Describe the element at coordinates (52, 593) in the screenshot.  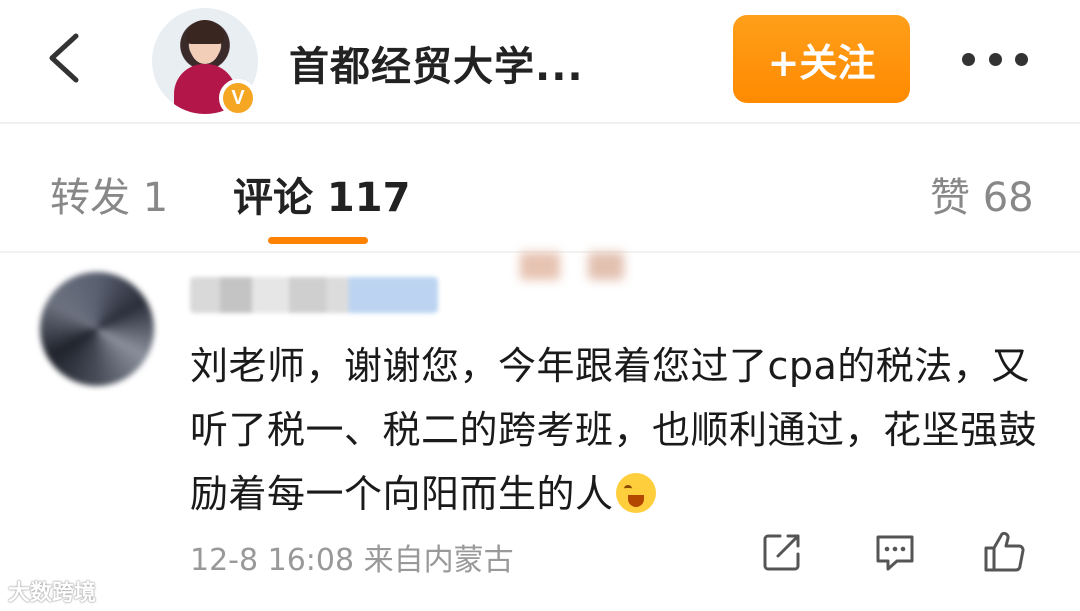
I see `watermark: 大数跨境` at that location.